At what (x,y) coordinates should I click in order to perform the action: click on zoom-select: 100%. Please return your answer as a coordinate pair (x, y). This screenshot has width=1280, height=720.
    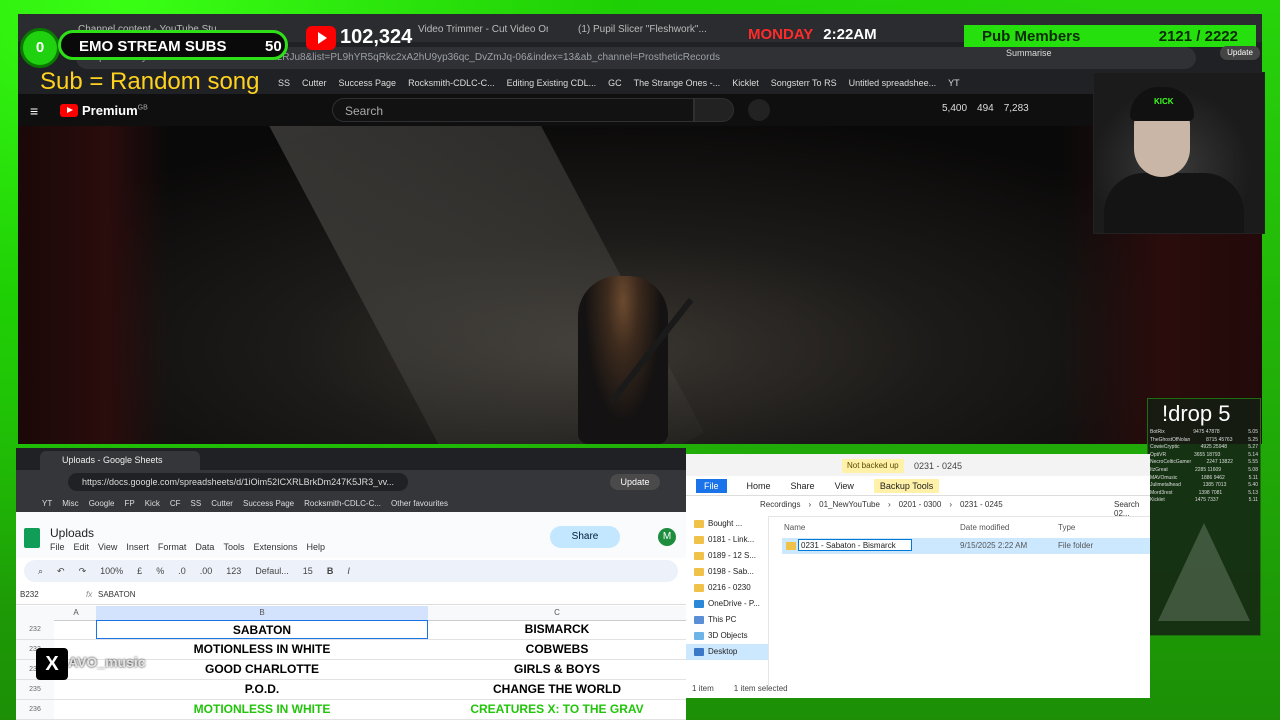
    Looking at the image, I should click on (111, 571).